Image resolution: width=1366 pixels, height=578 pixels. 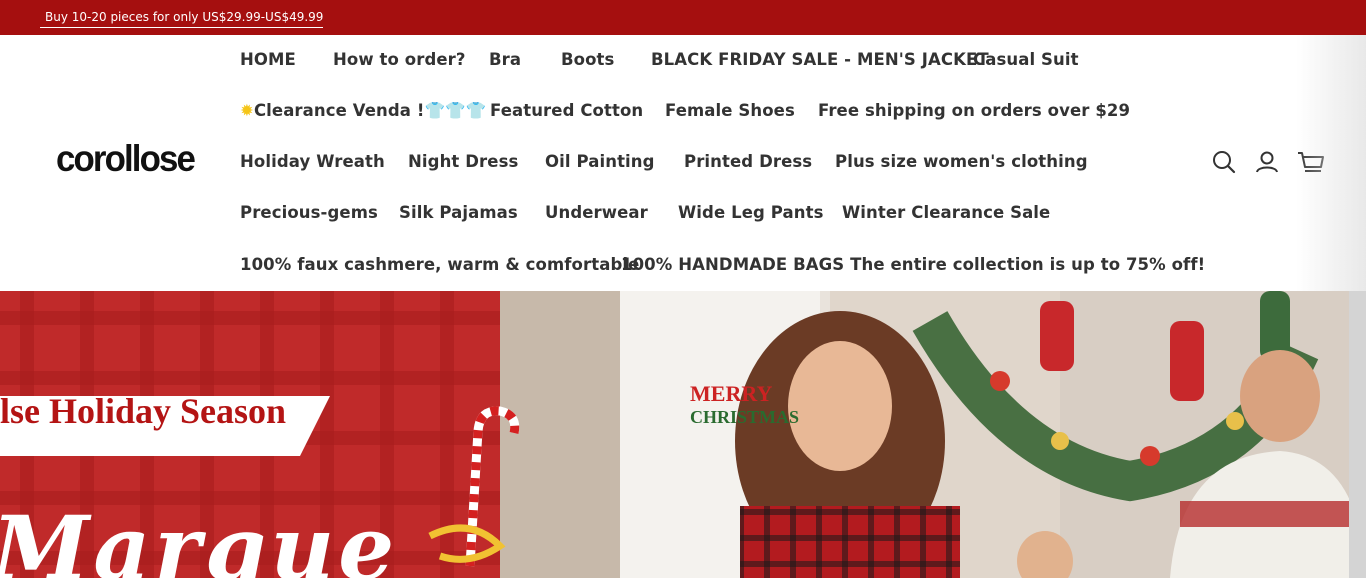 I want to click on nav-item-casual-suit: Casual Suit, so click(x=1026, y=60).